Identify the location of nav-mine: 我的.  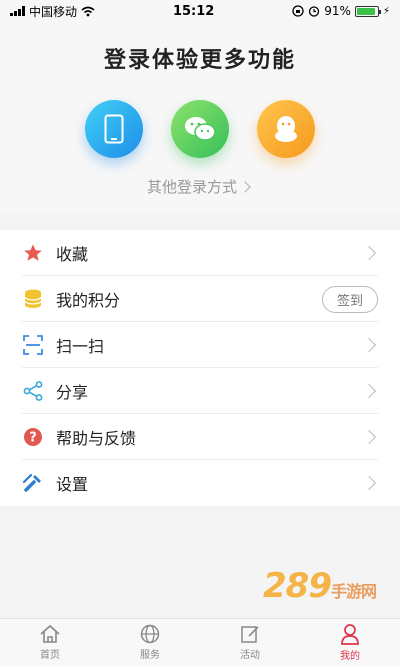
(350, 642).